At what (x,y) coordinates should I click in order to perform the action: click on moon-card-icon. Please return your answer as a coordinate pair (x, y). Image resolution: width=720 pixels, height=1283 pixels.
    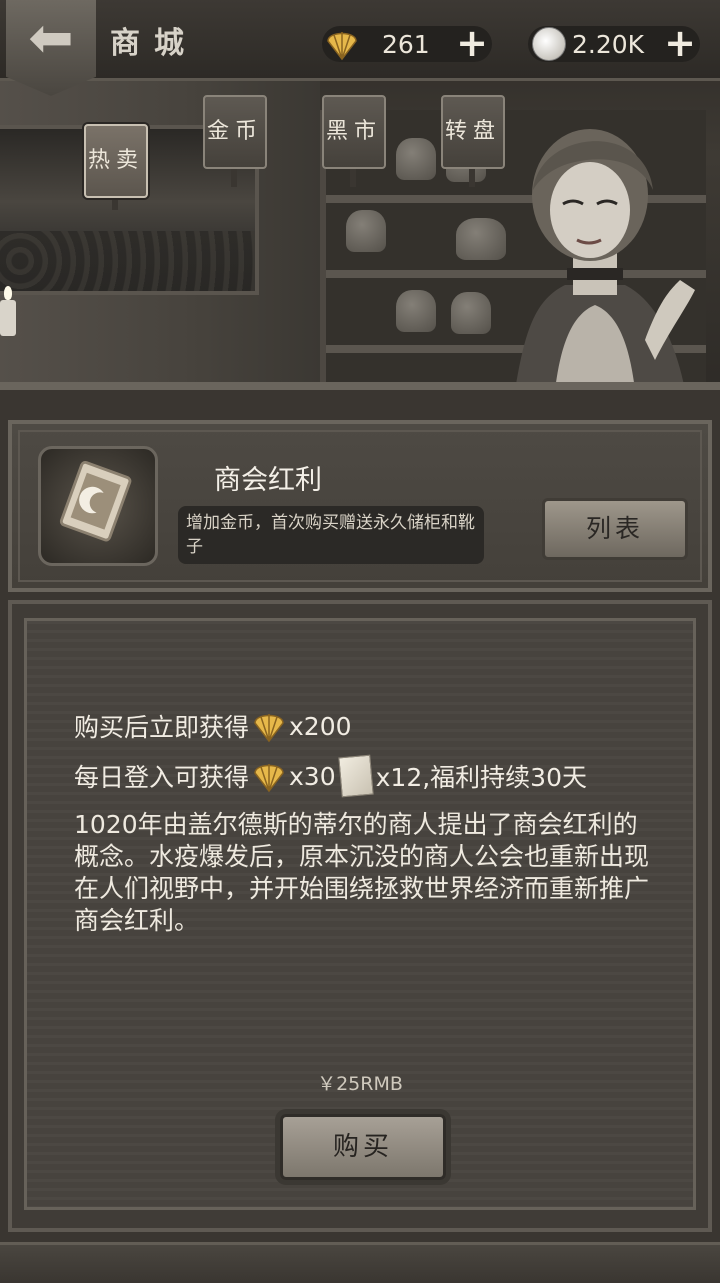
    Looking at the image, I should click on (95, 501).